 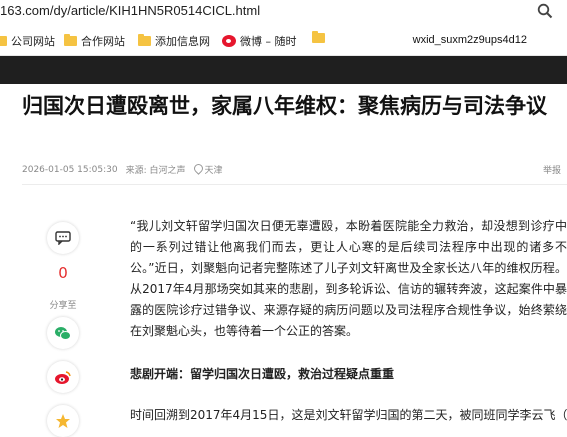 What do you see at coordinates (268, 41) in the screenshot?
I see `bookmark-label: 微博 – 随时` at bounding box center [268, 41].